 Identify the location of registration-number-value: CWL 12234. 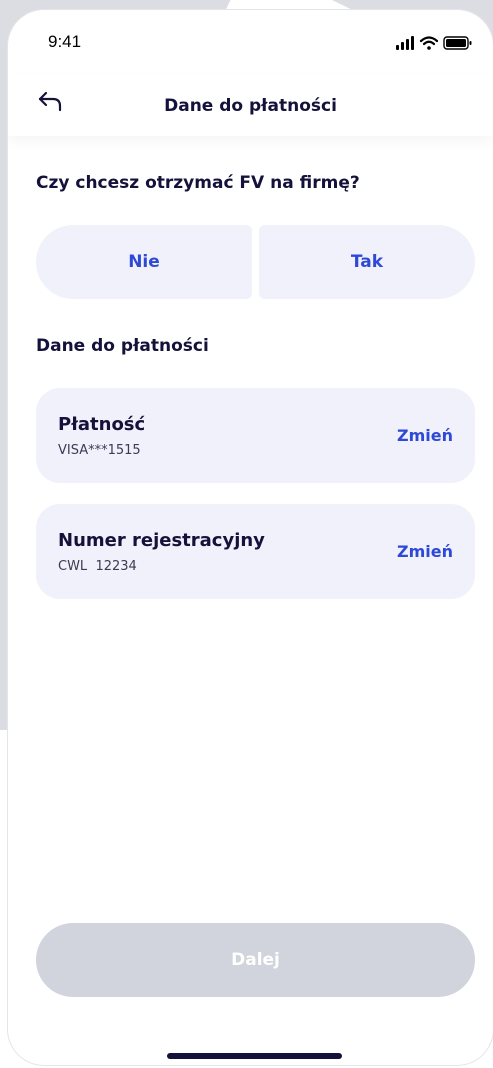
(97, 566).